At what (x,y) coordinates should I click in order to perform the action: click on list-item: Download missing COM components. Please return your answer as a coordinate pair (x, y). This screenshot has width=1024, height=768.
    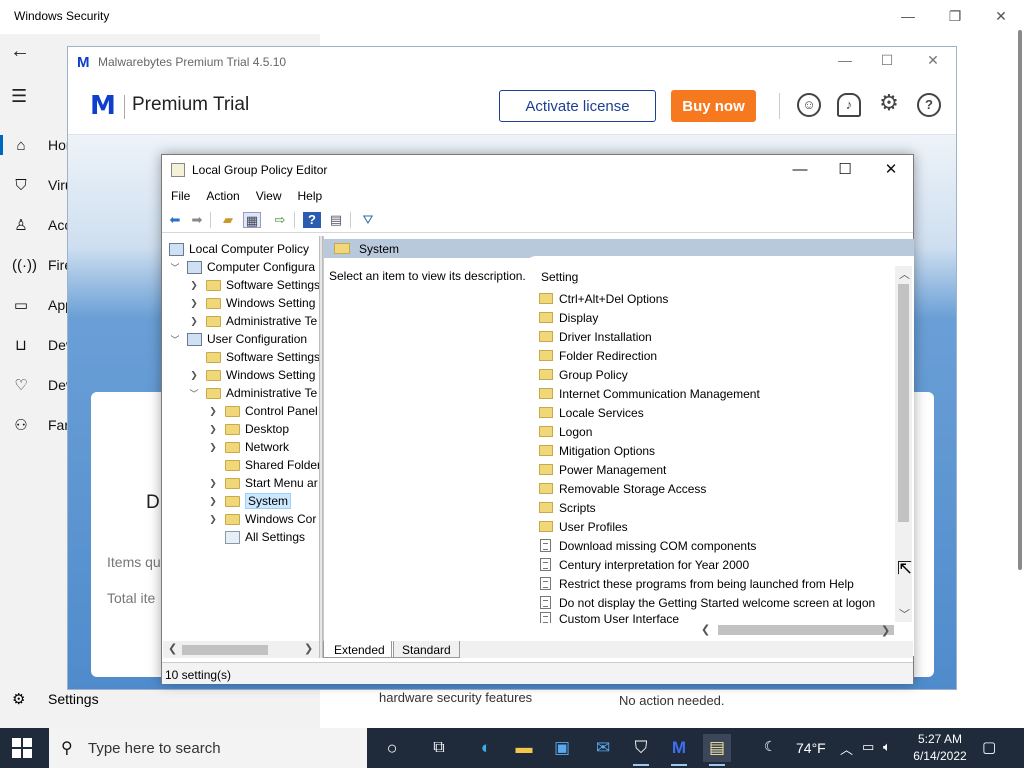
    Looking at the image, I should click on (647, 545).